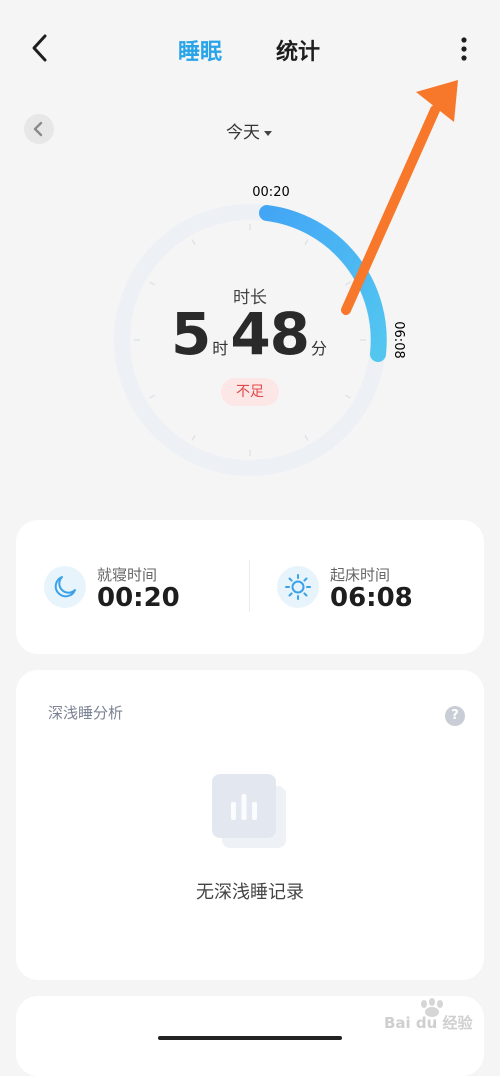 The image size is (500, 1076). I want to click on svg-text: Bai du 经验, so click(429, 1023).